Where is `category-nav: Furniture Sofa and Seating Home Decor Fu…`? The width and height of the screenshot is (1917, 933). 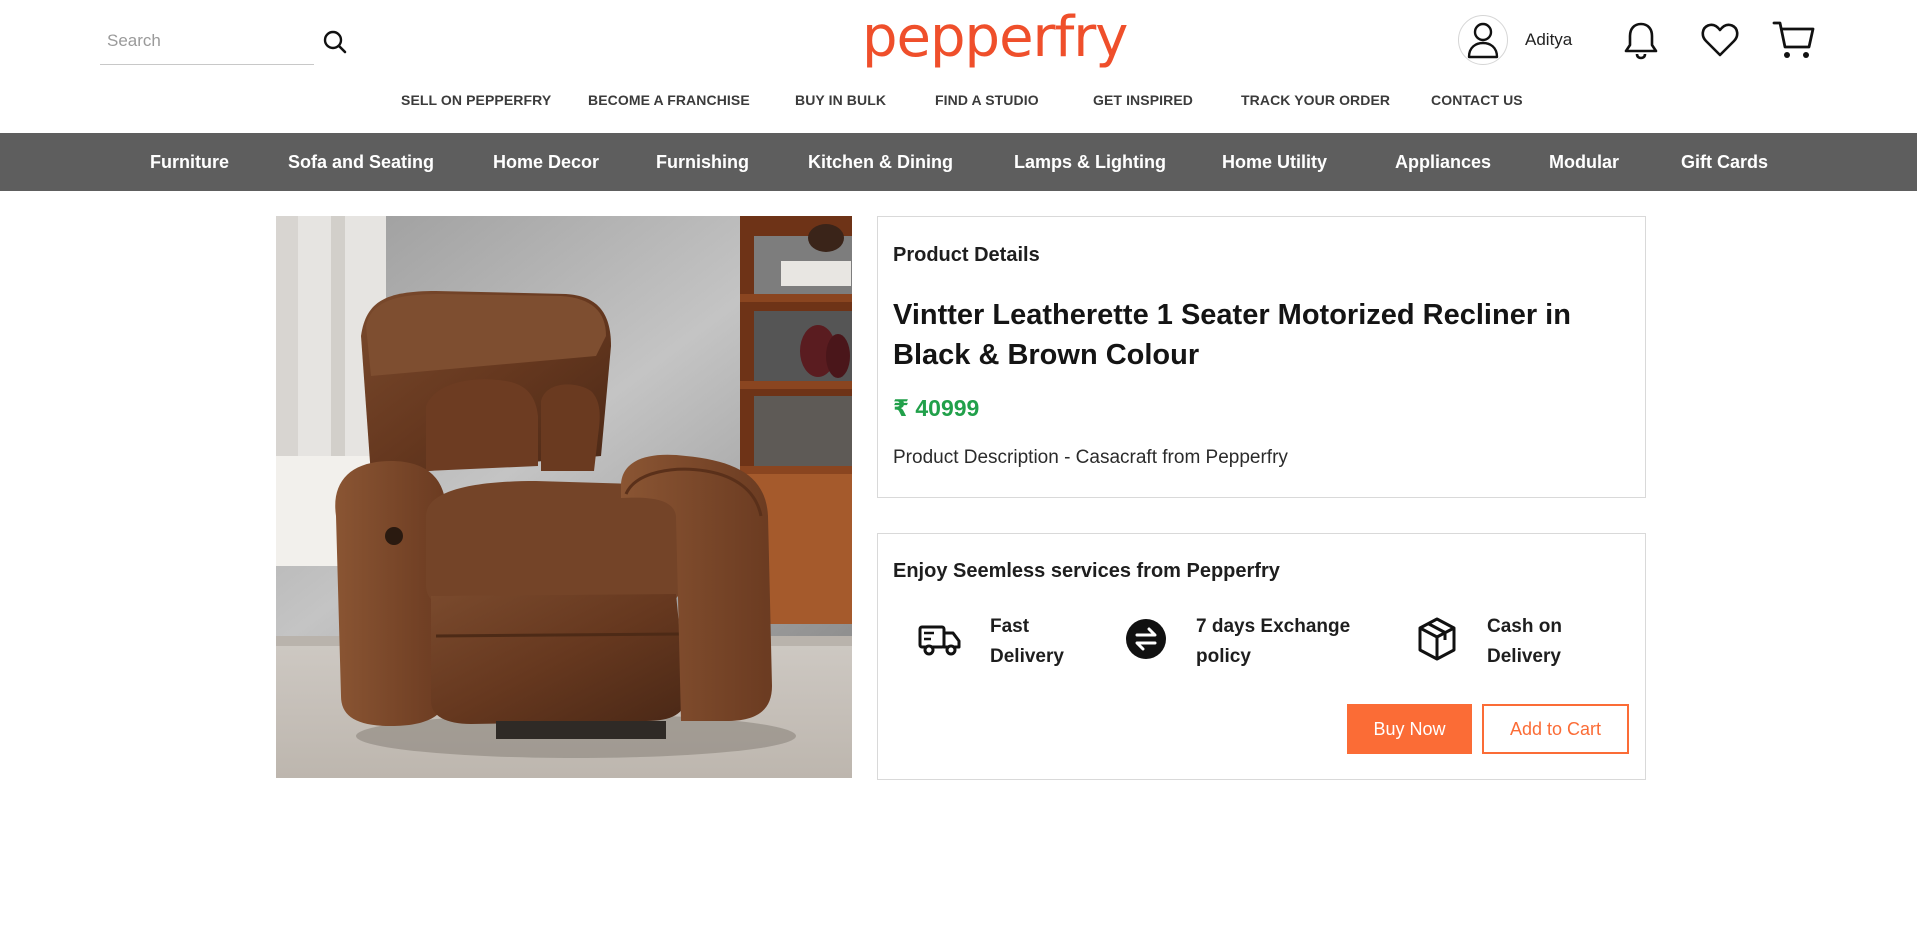
category-nav: Furniture Sofa and Seating Home Decor Fu… is located at coordinates (958, 162).